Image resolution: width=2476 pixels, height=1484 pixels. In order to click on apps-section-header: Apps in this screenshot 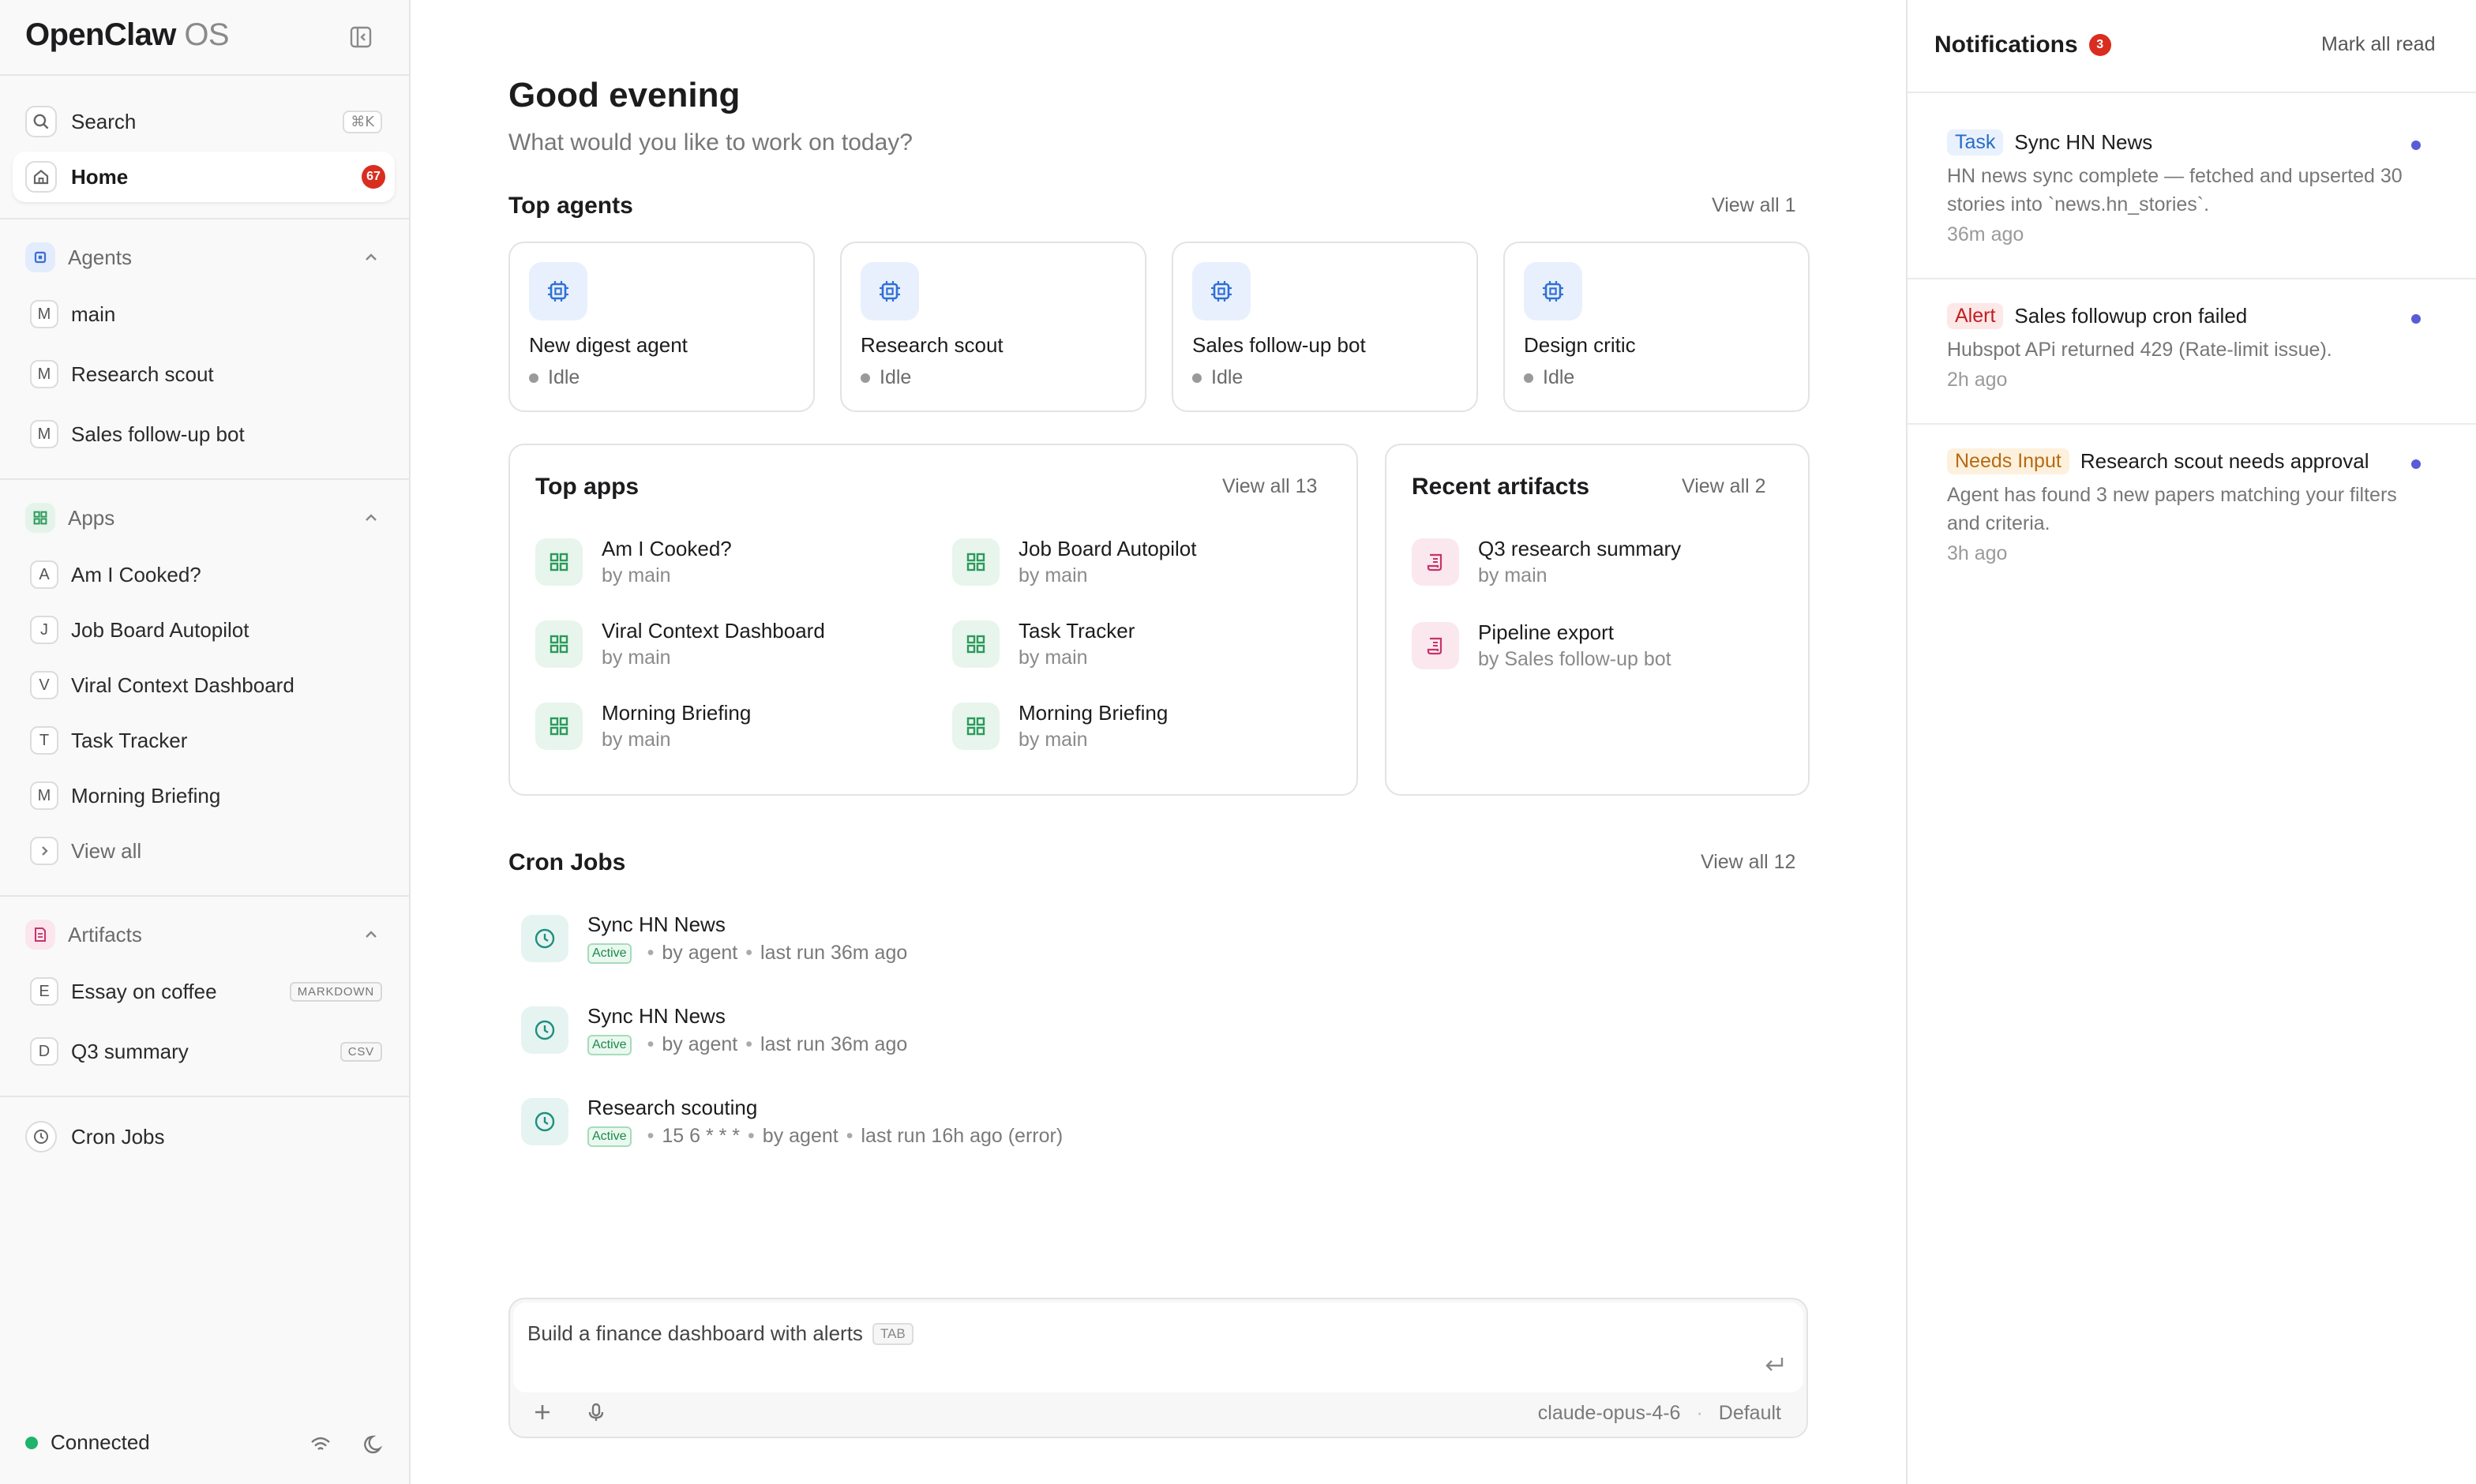, I will do `click(204, 518)`.